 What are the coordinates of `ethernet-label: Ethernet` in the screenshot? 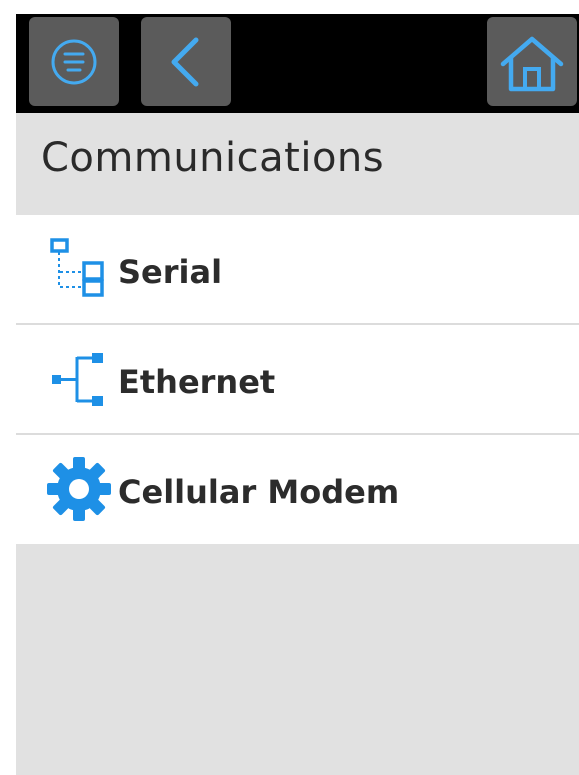 It's located at (197, 382).